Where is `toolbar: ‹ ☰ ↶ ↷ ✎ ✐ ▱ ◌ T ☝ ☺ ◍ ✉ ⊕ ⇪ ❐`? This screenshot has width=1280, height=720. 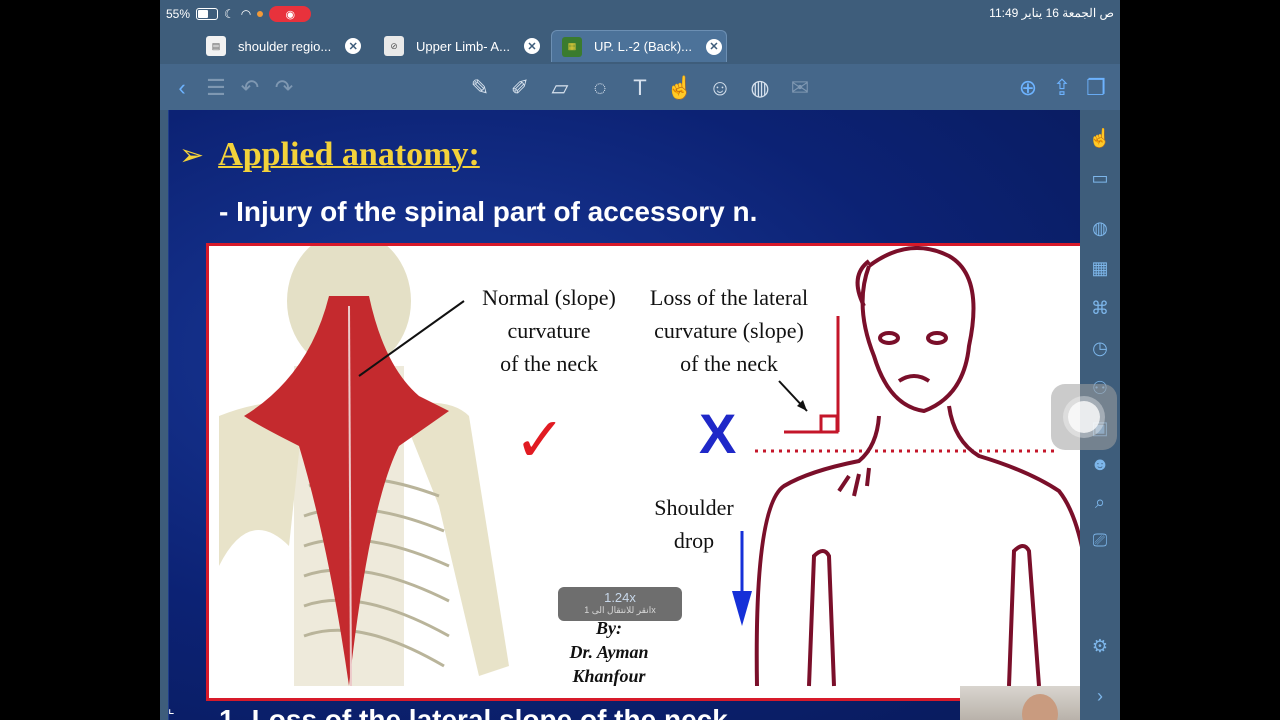
toolbar: ‹ ☰ ↶ ↷ ✎ ✐ ▱ ◌ T ☝ ☺ ◍ ✉ ⊕ ⇪ ❐ is located at coordinates (640, 87).